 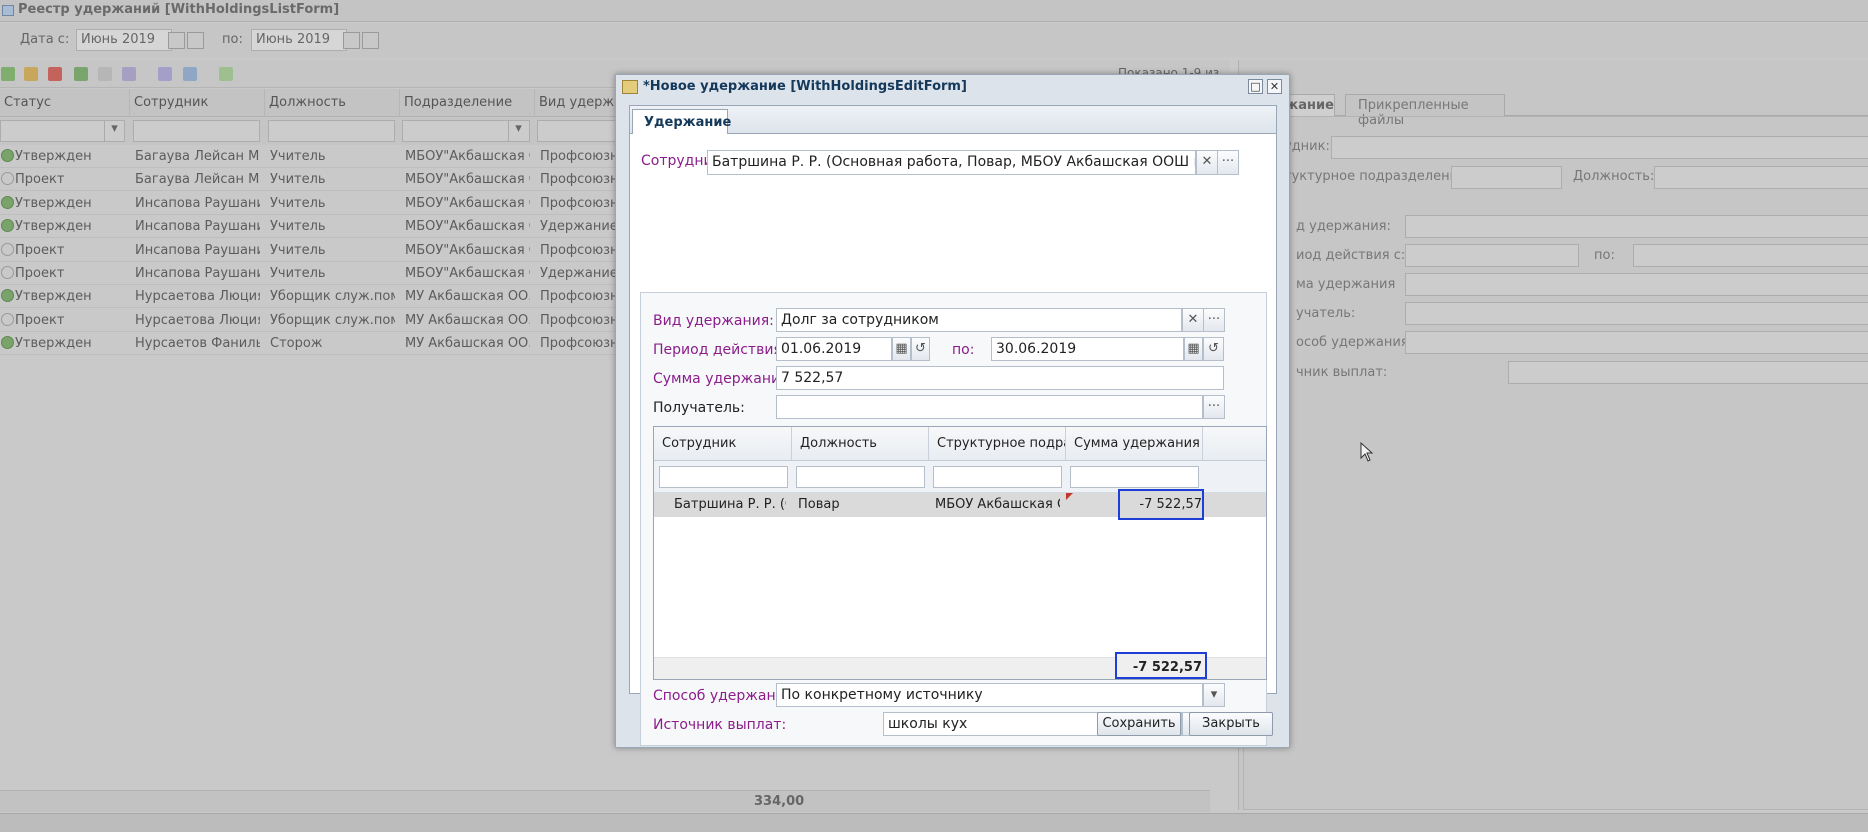 I want to click on type-field: Долг за сотрудником, so click(x=979, y=320).